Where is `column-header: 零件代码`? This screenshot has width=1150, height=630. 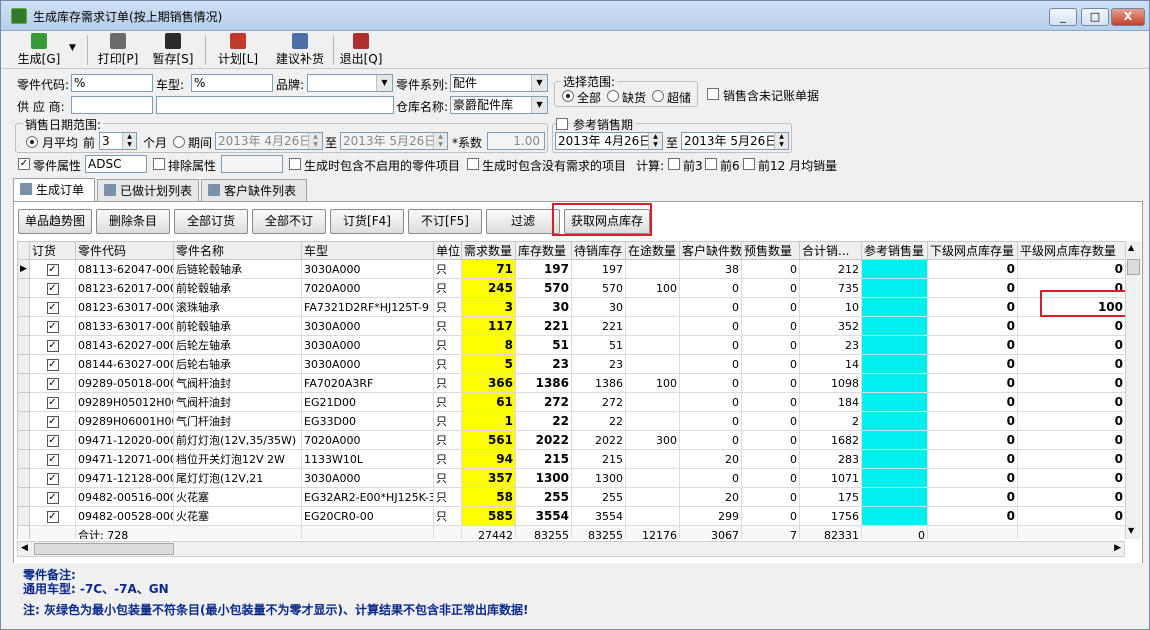
column-header: 零件代码 is located at coordinates (124, 250).